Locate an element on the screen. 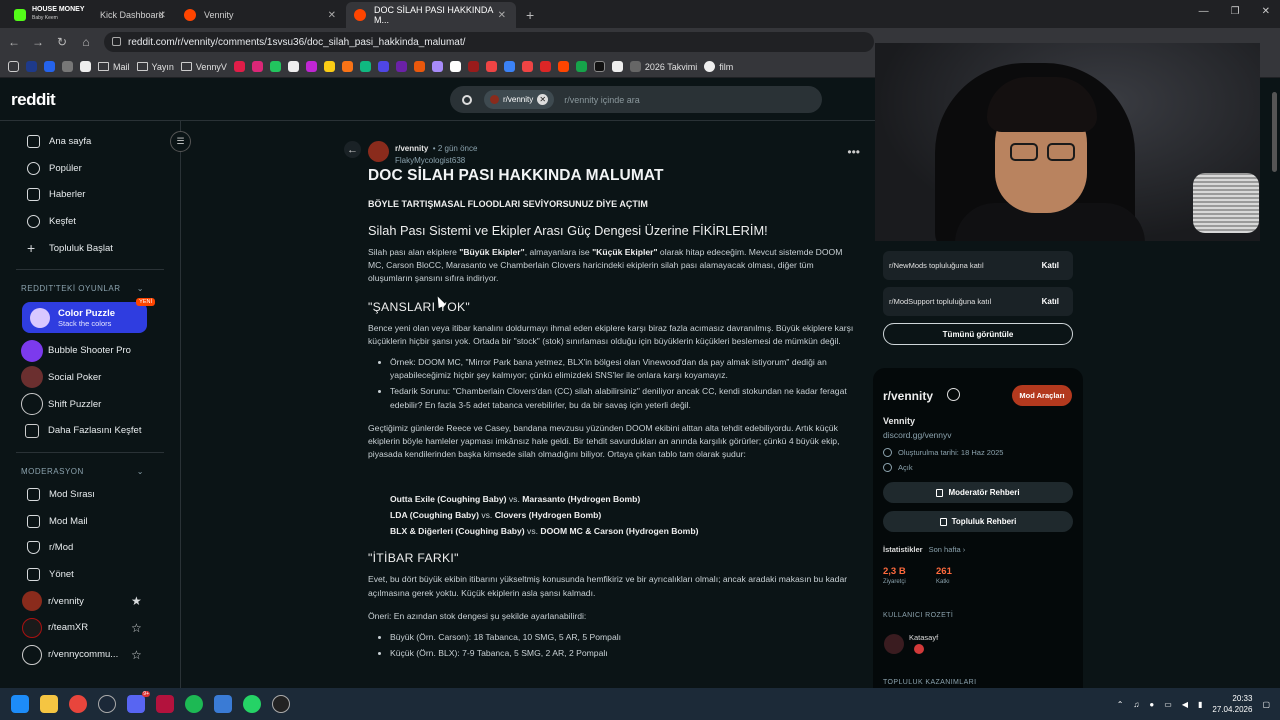 This screenshot has height=720, width=1280. sidebar-item-home: Ana sayfa is located at coordinates (90, 141).